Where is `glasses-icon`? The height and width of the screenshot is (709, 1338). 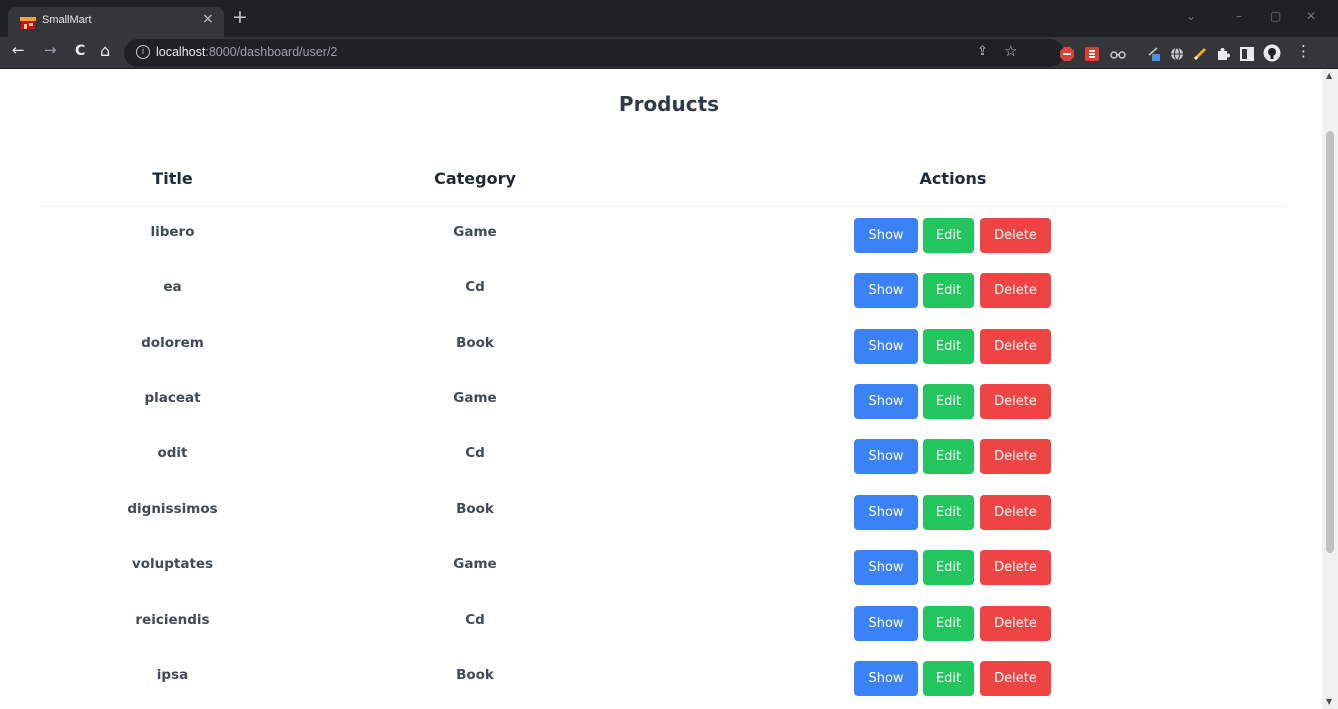
glasses-icon is located at coordinates (1118, 53).